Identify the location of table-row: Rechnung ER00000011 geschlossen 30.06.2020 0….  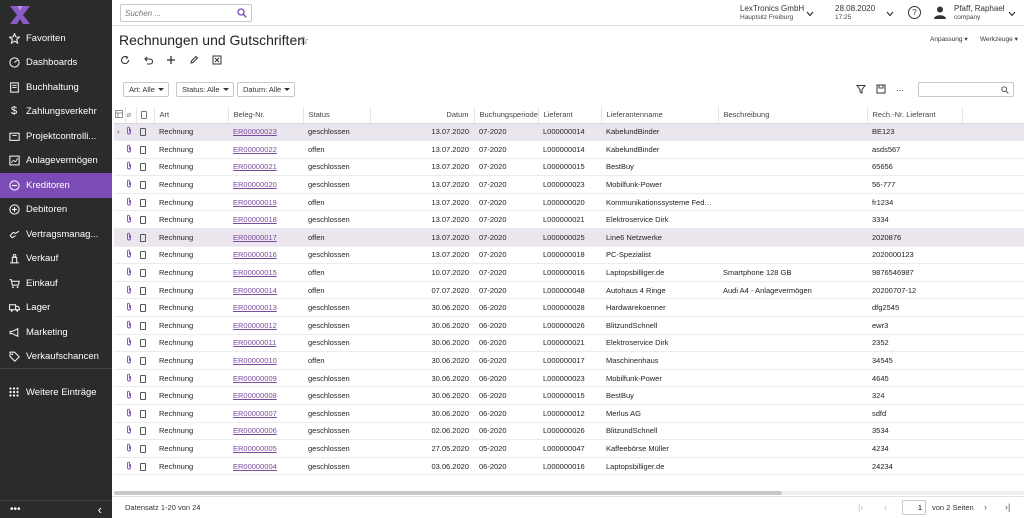
(569, 343).